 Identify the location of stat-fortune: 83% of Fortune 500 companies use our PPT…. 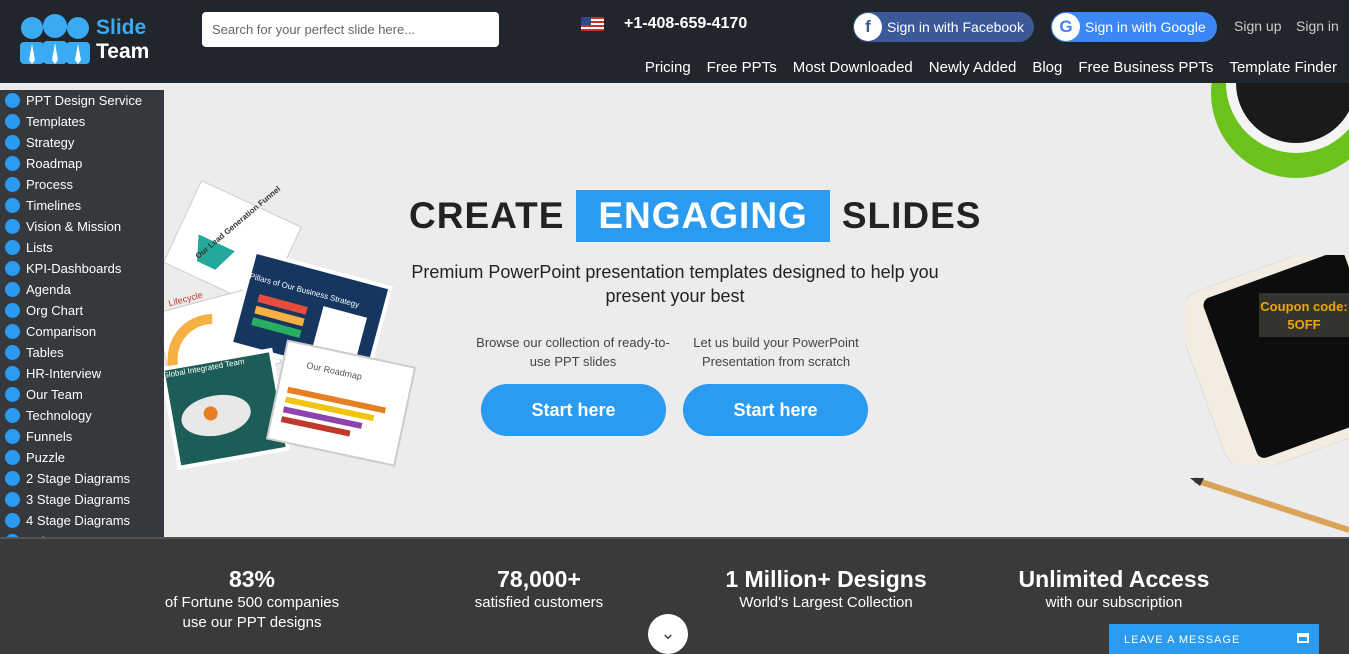
(252, 599).